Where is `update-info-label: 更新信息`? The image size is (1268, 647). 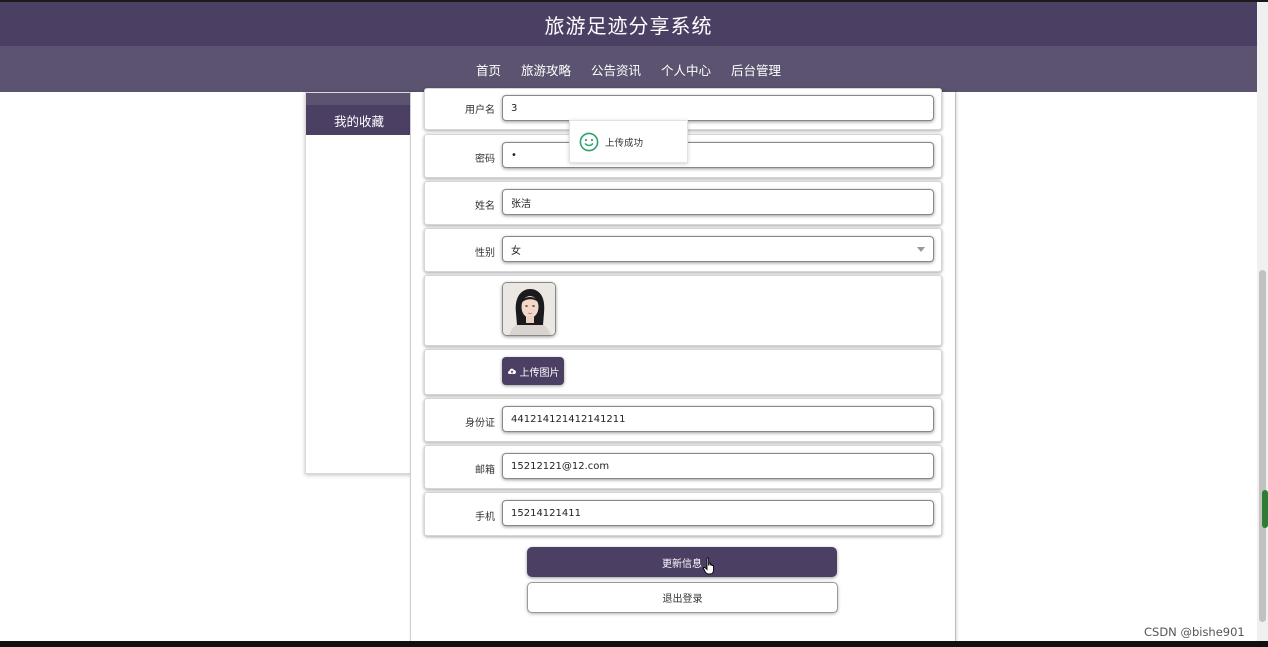
update-info-label: 更新信息 is located at coordinates (682, 564).